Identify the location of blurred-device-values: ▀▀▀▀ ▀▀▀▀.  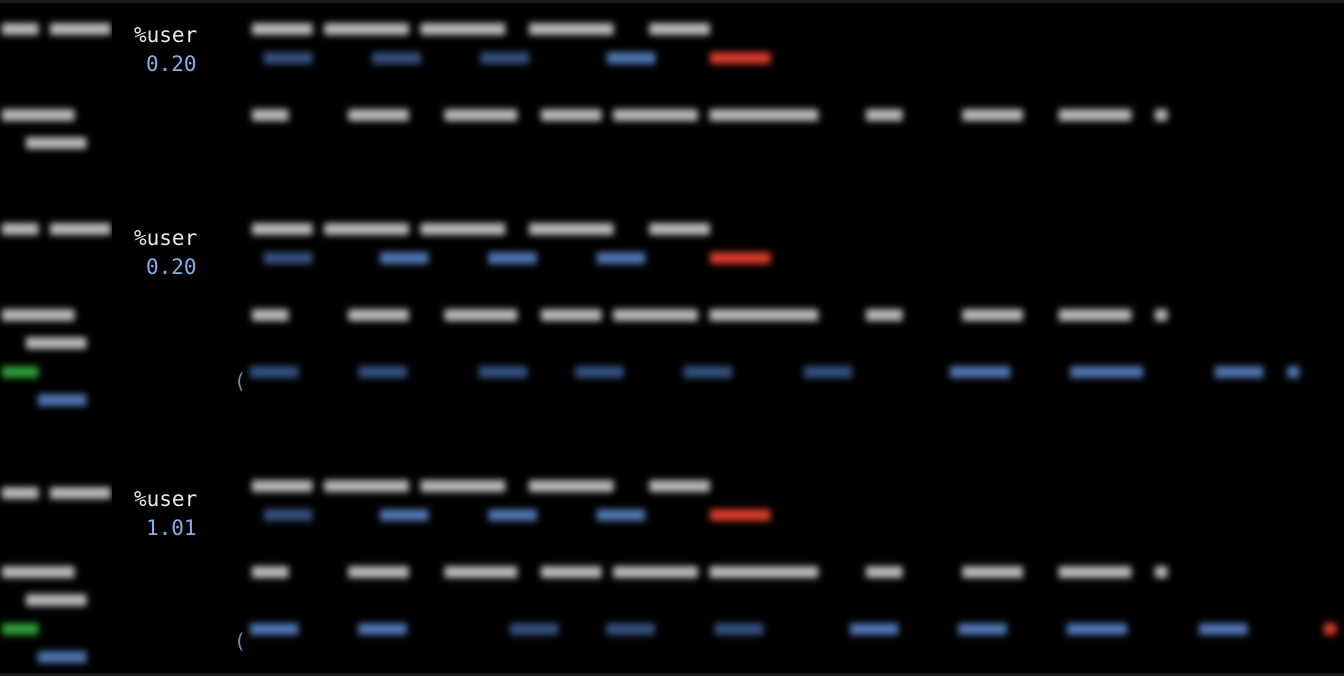
(328, 635).